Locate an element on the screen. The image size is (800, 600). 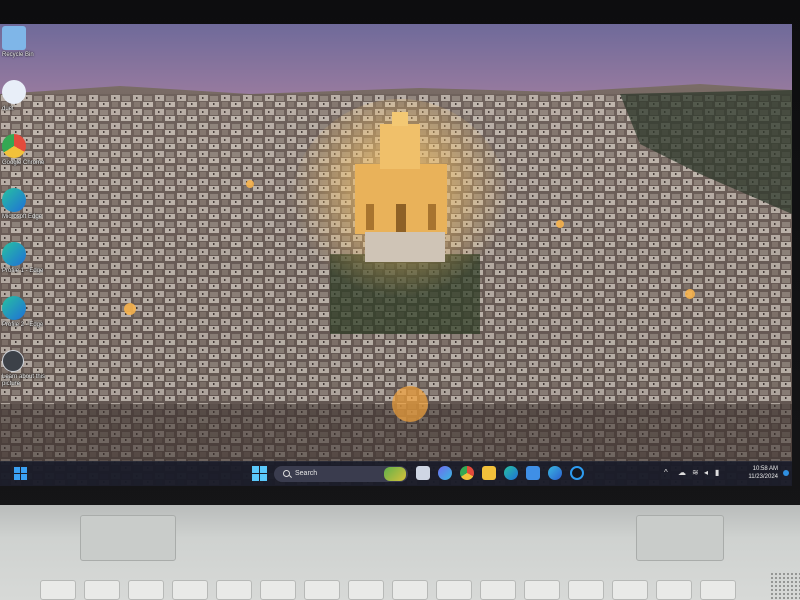
volume-icon: ◂ is located at coordinates (708, 473).